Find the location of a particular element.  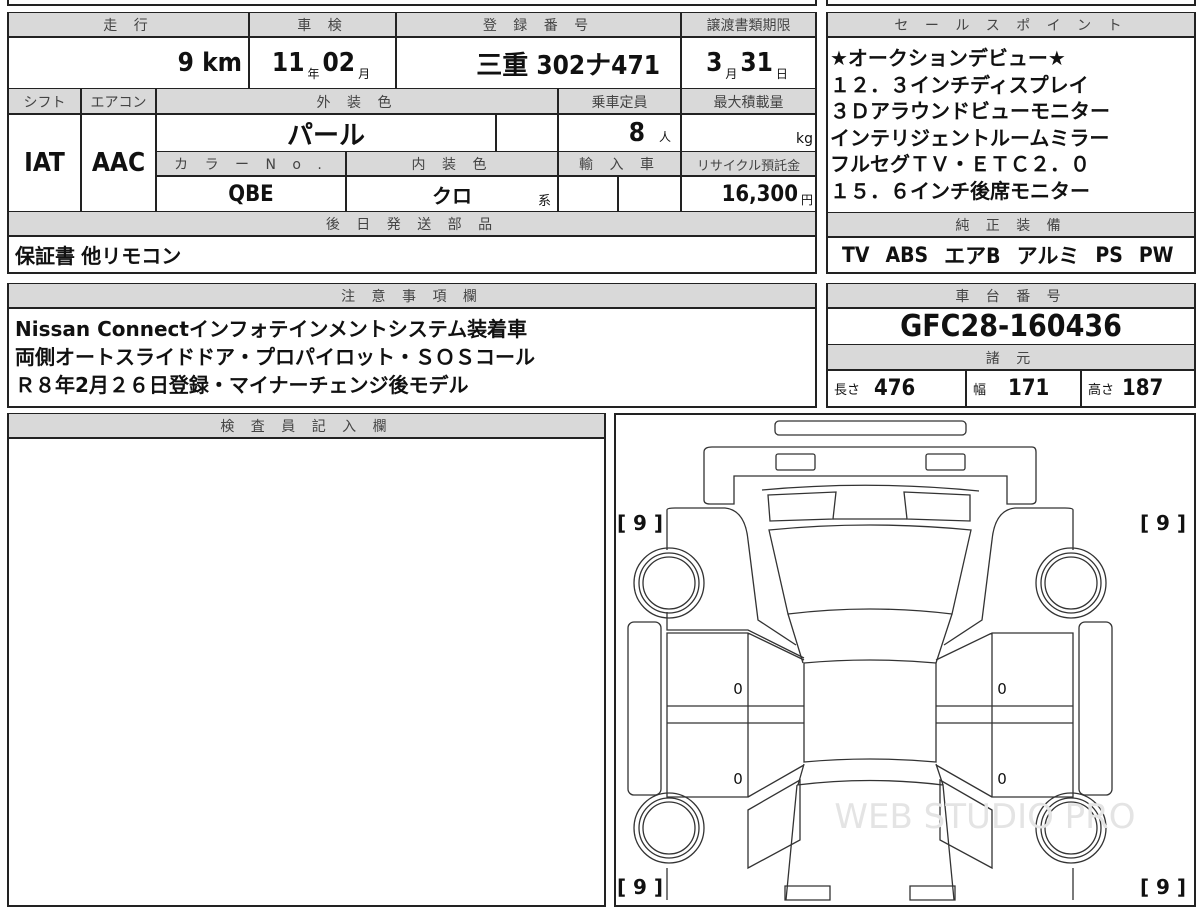

shift-header: シフト is located at coordinates (44, 101).